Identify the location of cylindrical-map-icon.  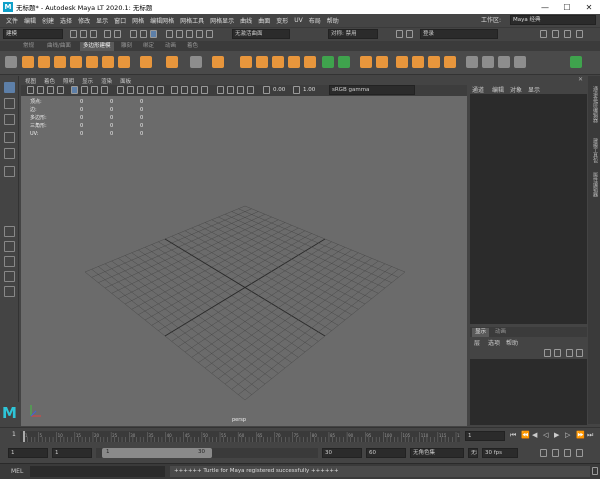
(520, 62).